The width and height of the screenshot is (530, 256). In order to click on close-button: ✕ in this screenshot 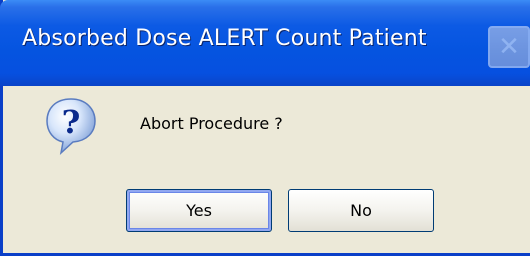, I will do `click(509, 47)`.